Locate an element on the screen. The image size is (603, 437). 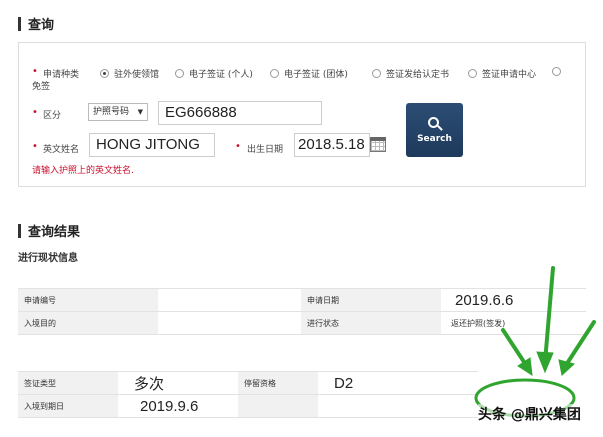
annotation-arrow-center is located at coordinates (549, 315).